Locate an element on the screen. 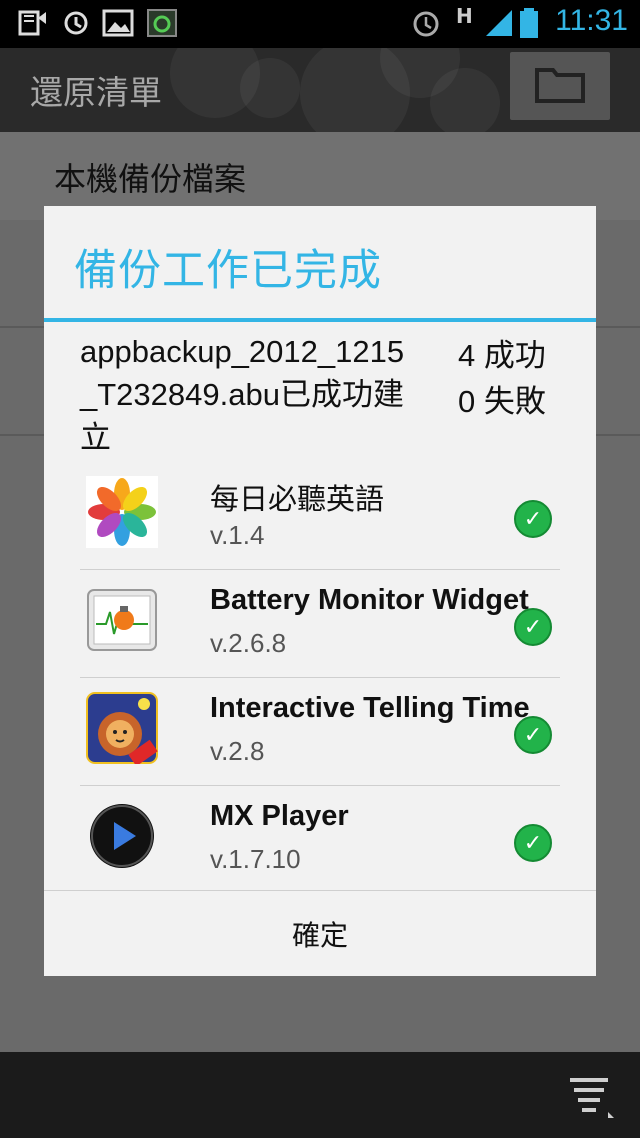  play-icon is located at coordinates (122, 836).